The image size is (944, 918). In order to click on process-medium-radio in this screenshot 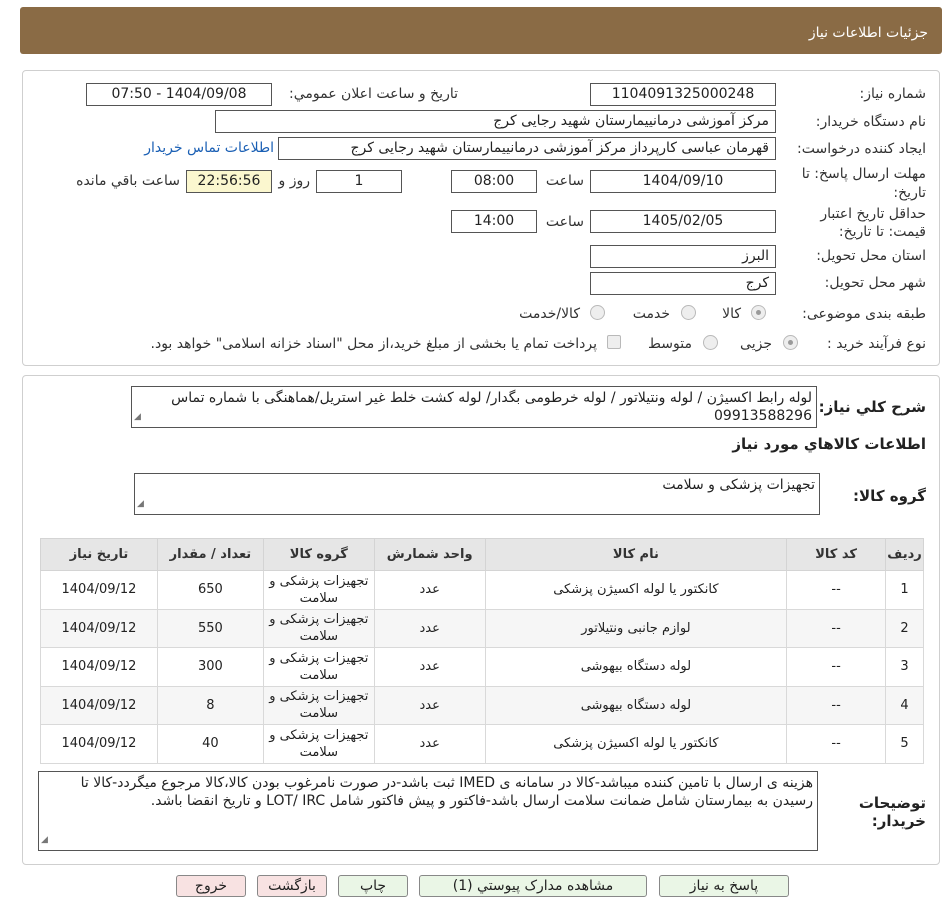, I will do `click(710, 342)`.